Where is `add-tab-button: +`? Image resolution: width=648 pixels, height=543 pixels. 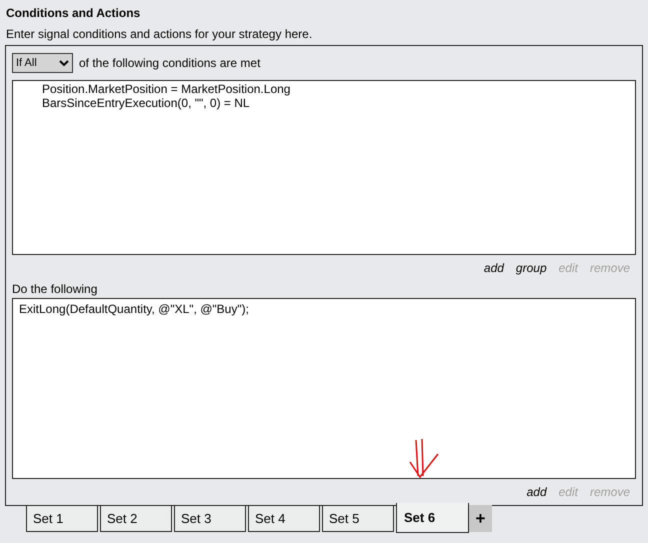
add-tab-button: + is located at coordinates (480, 518).